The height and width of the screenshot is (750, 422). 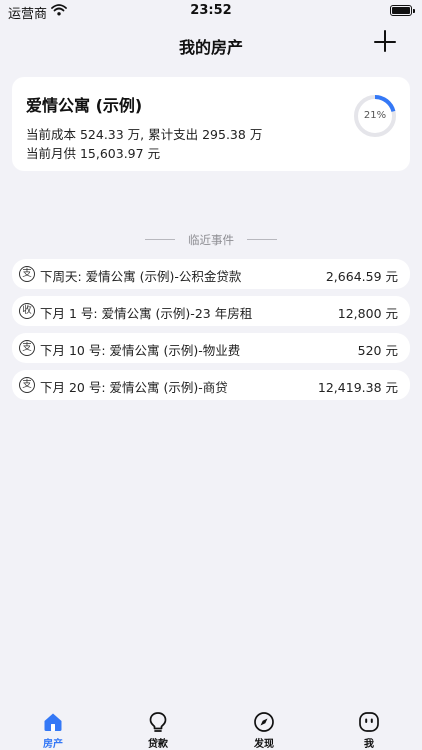 What do you see at coordinates (144, 134) in the screenshot?
I see `property-cost-summary: 当前成本 524.33 万, 累计支出 295.38 万` at bounding box center [144, 134].